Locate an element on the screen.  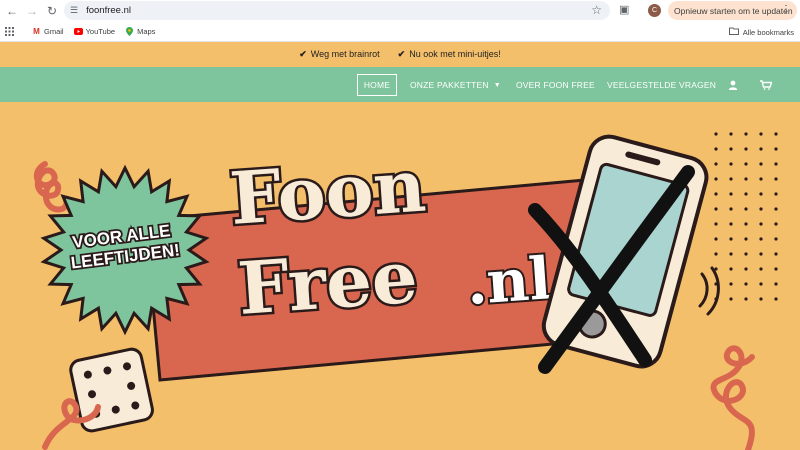
apps-grid-icon is located at coordinates (9, 31).